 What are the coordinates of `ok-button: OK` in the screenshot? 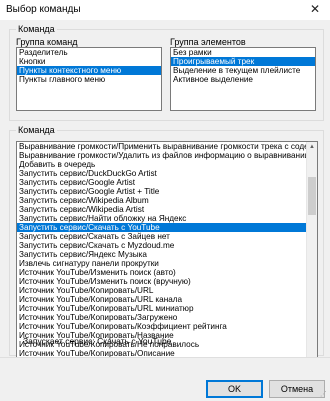 It's located at (234, 389).